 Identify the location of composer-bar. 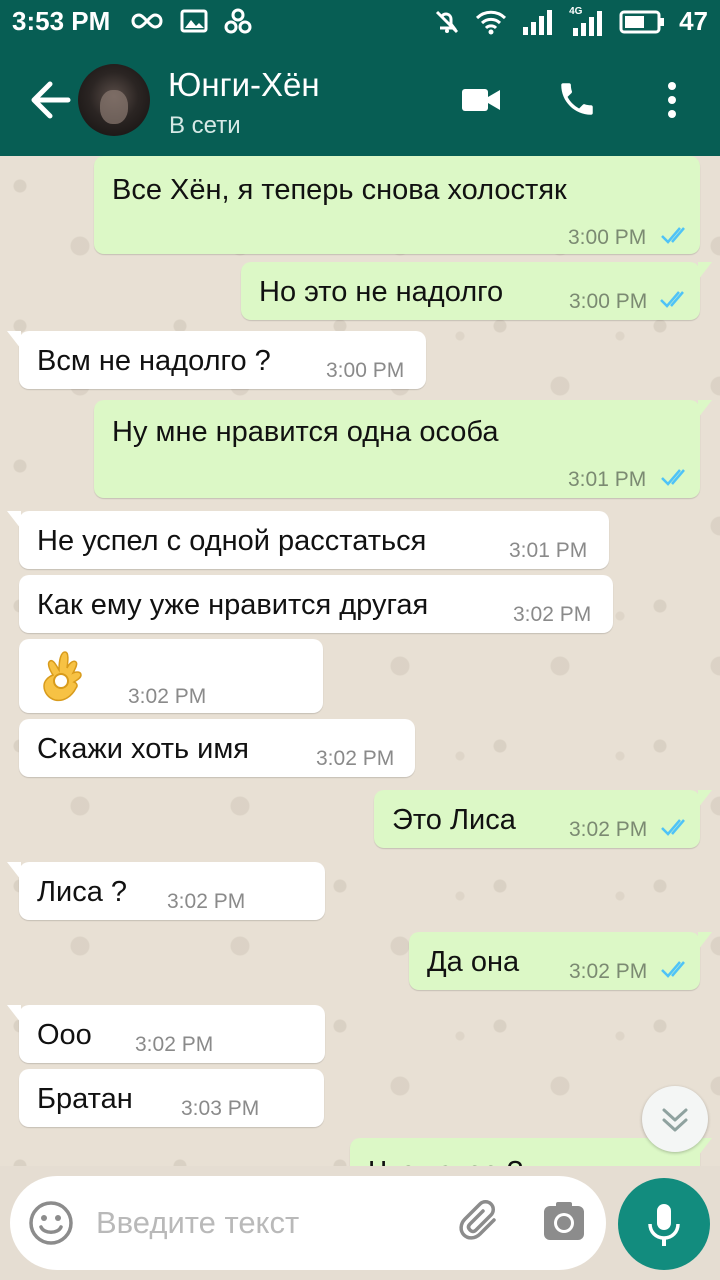
(360, 1223).